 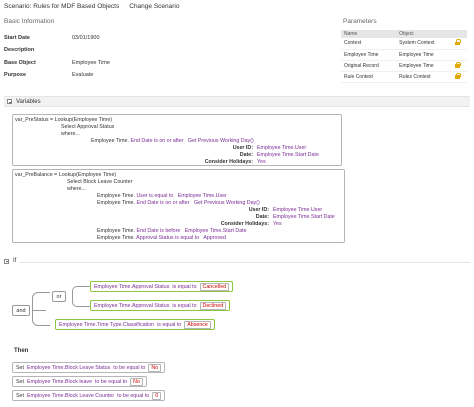 I want to click on param-row: Employee Time Employee Time, so click(x=404, y=55).